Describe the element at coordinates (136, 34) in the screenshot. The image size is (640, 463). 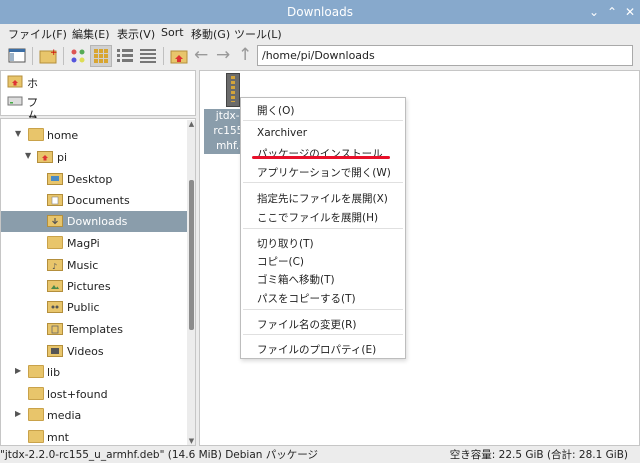
I see `menu-view: 表示(V)` at that location.